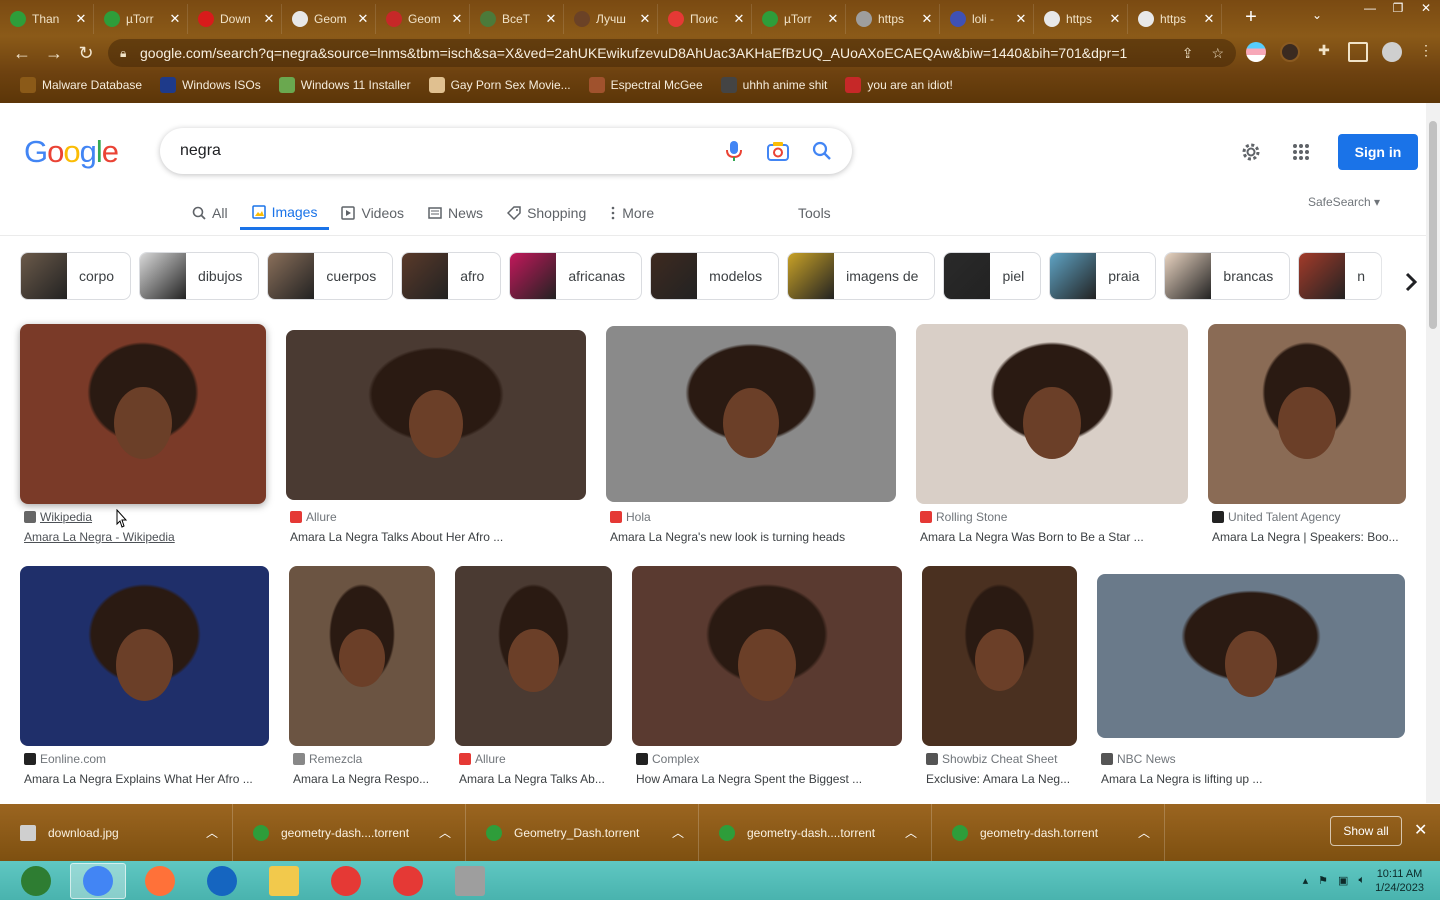  I want to click on bookmark-item: Espectral McGee, so click(645, 85).